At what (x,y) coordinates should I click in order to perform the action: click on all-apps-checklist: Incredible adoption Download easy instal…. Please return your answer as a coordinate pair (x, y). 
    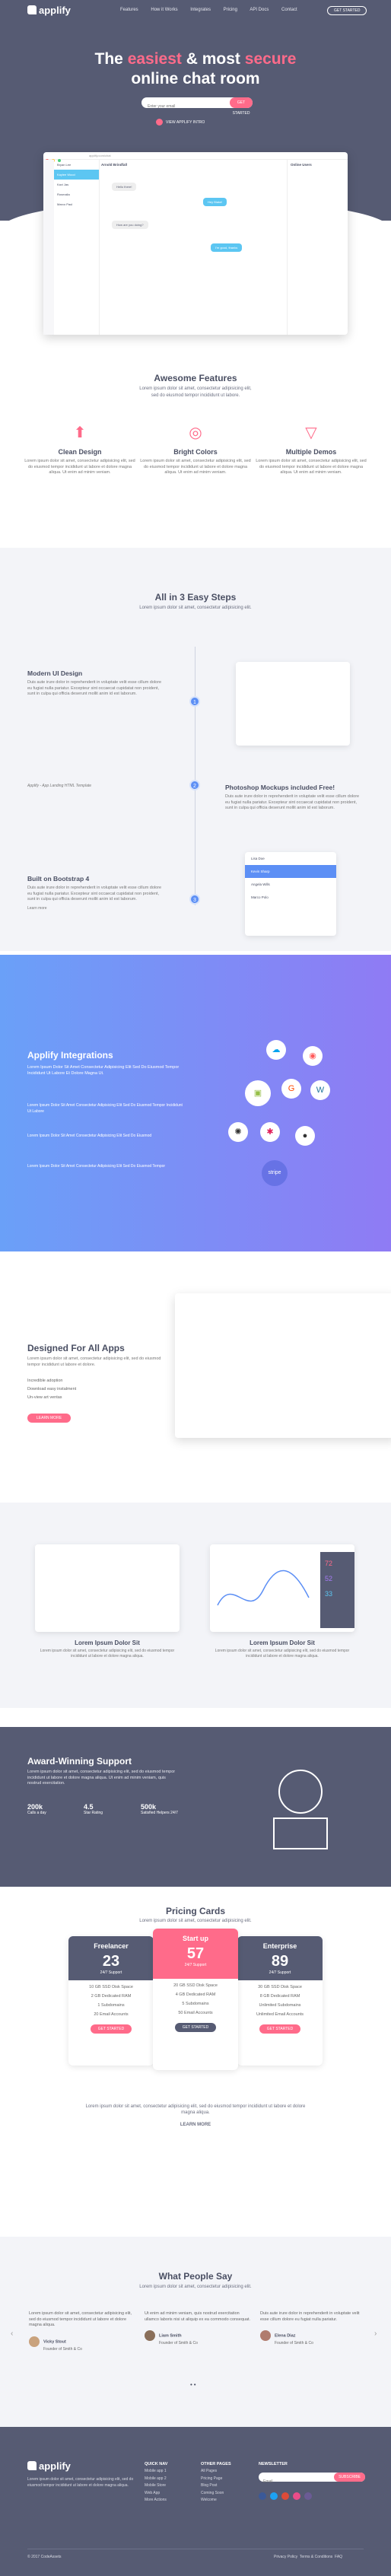
    Looking at the image, I should click on (52, 1389).